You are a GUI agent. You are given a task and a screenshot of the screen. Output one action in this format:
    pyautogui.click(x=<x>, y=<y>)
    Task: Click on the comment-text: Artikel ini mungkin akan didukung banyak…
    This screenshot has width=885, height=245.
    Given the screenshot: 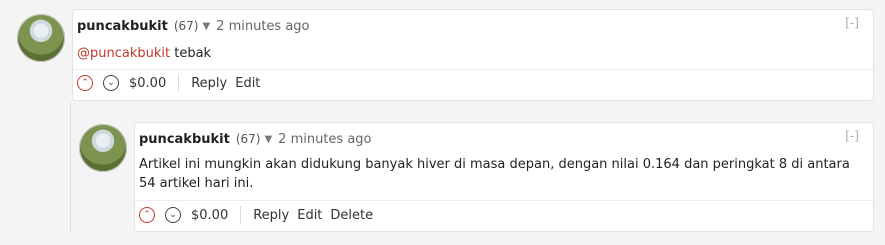 What is the action you would take?
    pyautogui.click(x=494, y=174)
    